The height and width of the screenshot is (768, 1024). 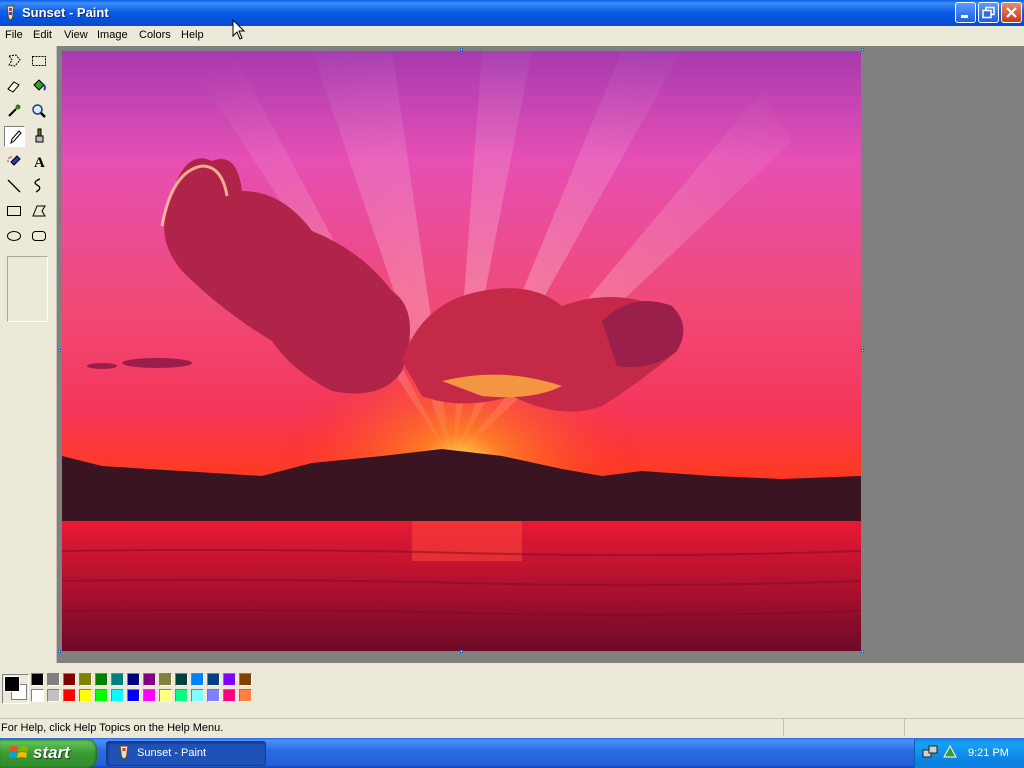 What do you see at coordinates (76, 35) in the screenshot?
I see `menu-view: View` at bounding box center [76, 35].